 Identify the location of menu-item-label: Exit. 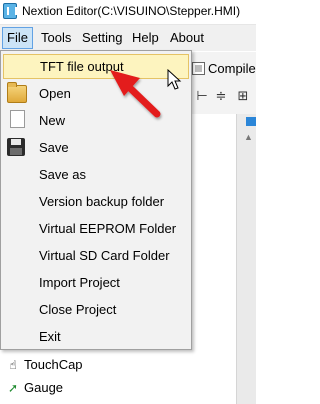
(50, 336).